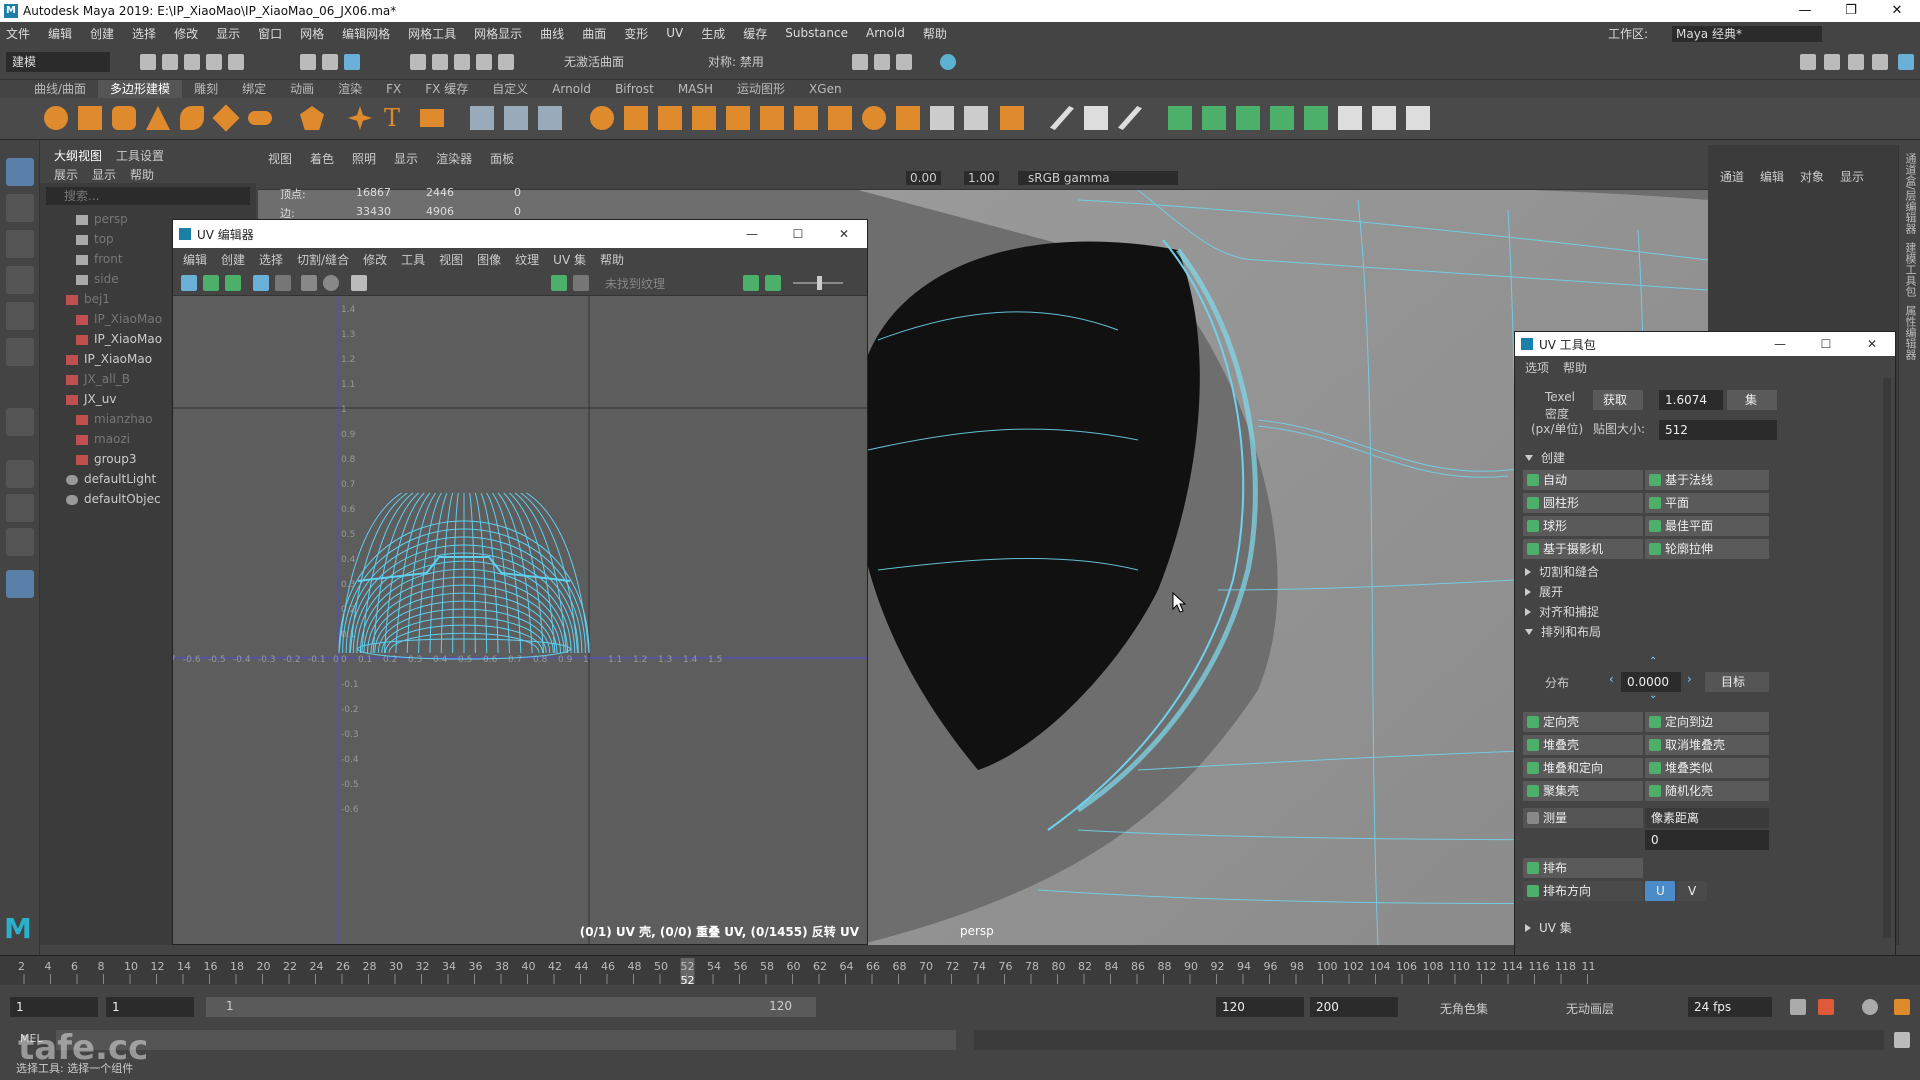 The width and height of the screenshot is (1920, 1080). I want to click on target-button: 目标, so click(1737, 682).